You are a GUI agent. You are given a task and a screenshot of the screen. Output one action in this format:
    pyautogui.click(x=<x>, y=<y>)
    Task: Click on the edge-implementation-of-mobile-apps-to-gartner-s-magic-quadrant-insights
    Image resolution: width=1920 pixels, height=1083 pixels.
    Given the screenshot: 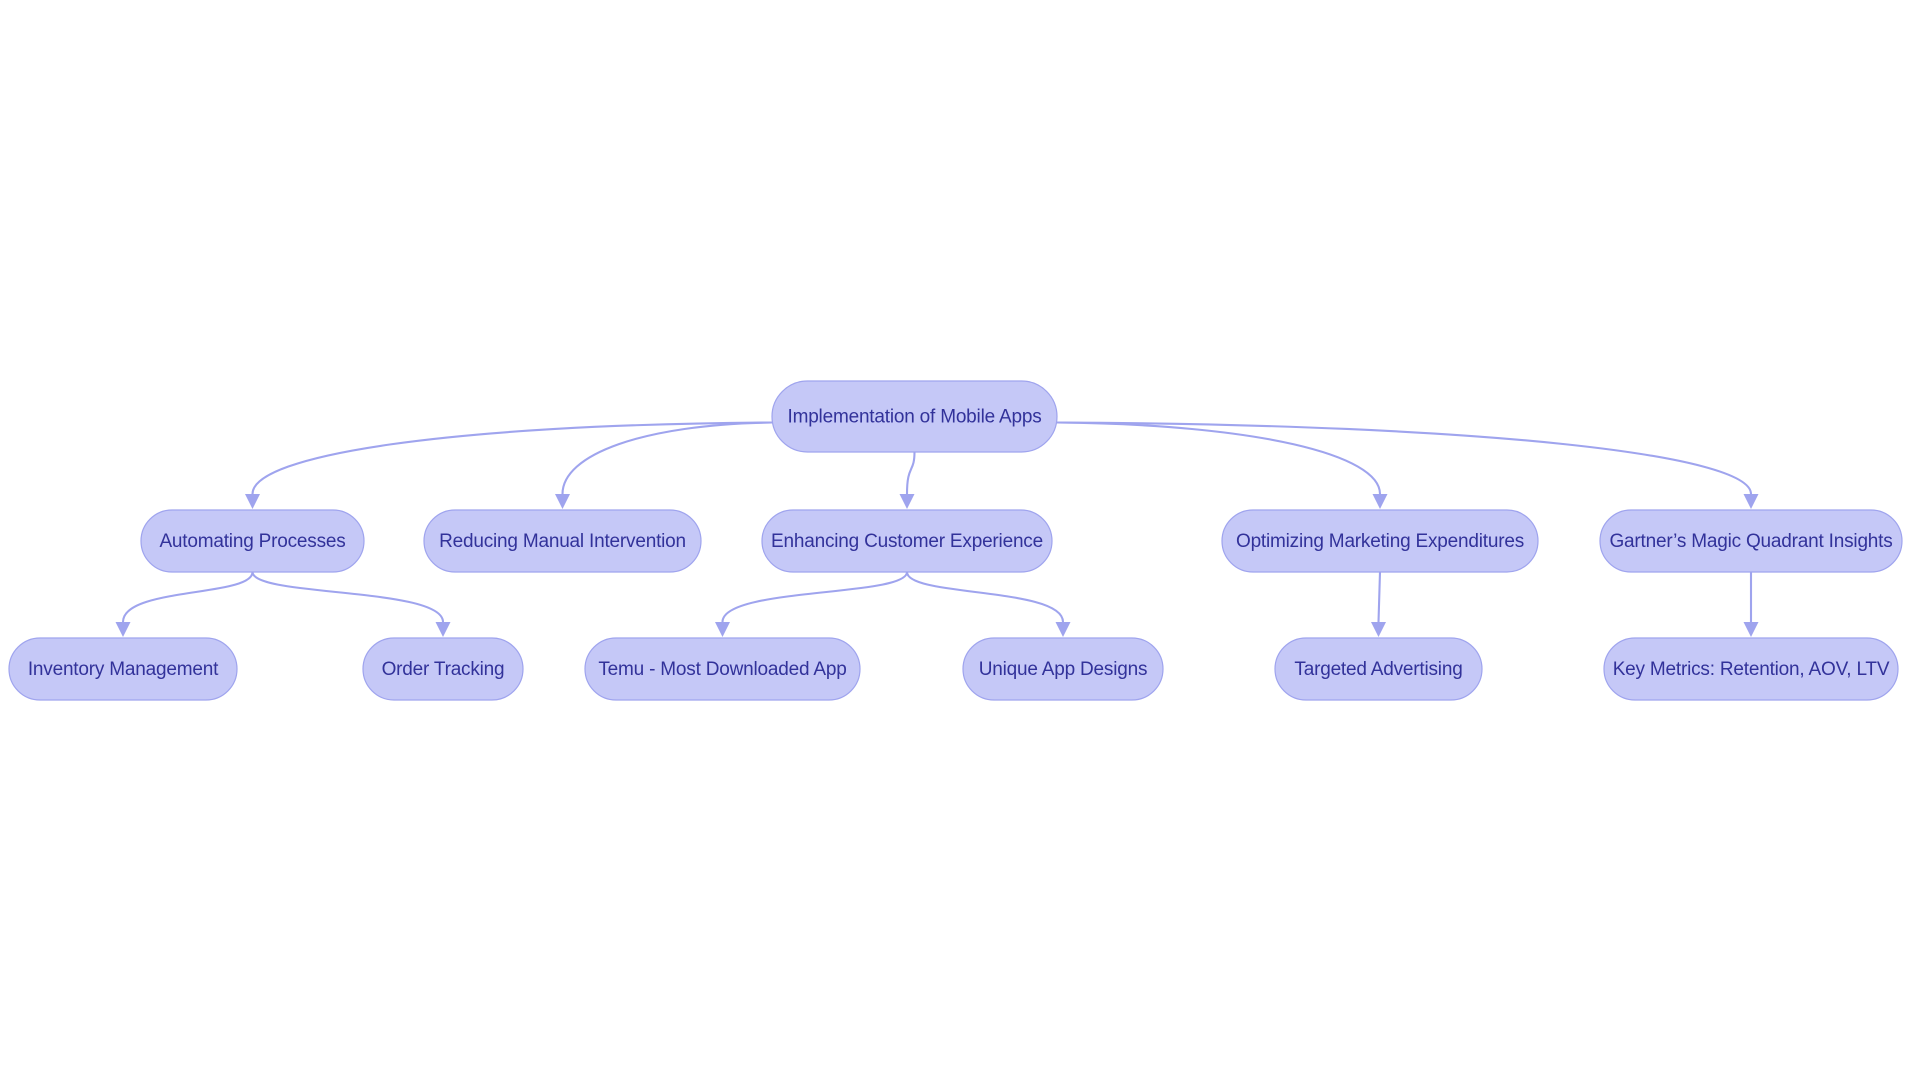 What is the action you would take?
    pyautogui.click(x=1407, y=465)
    